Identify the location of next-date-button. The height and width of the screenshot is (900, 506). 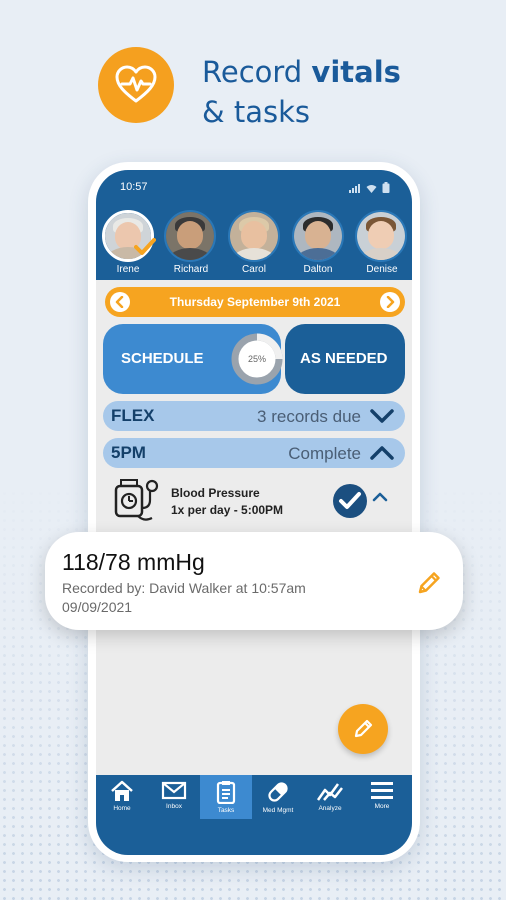
(390, 302).